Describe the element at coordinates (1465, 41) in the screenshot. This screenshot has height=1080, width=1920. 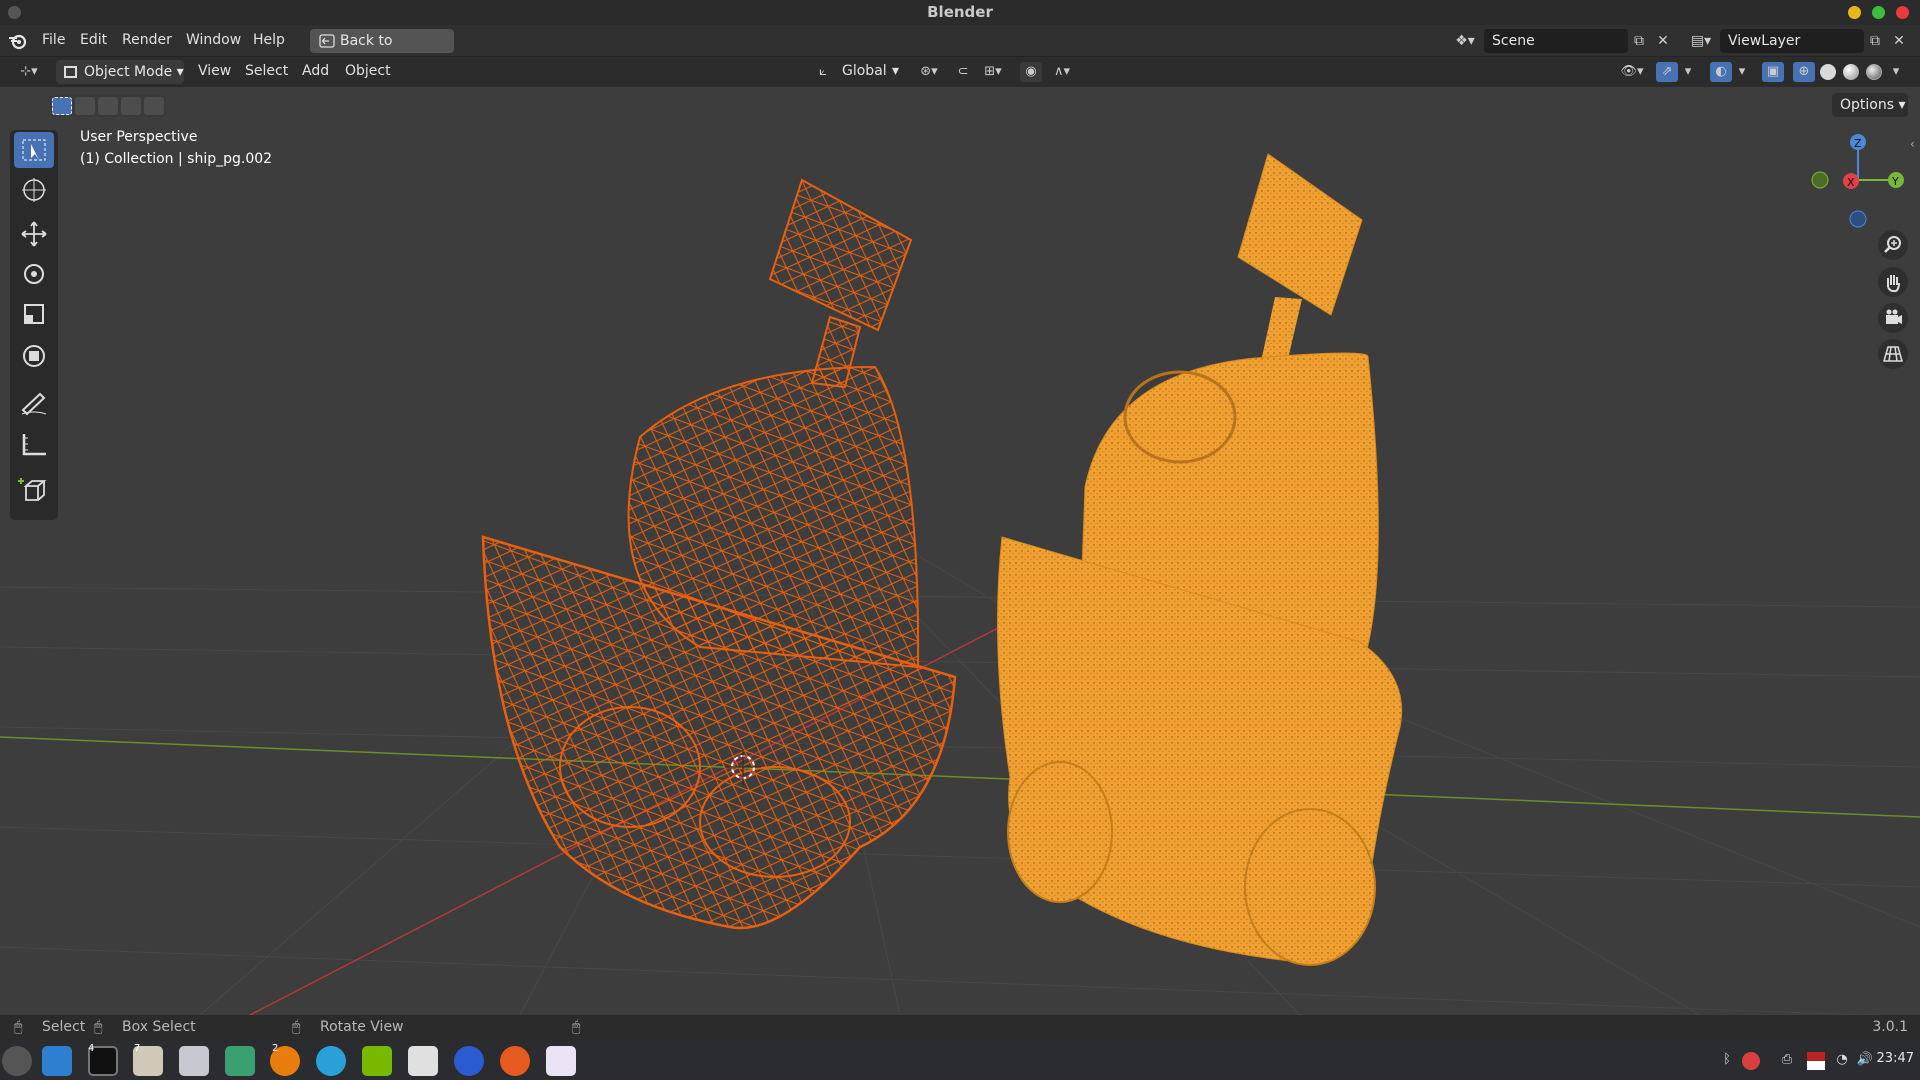
I see `scene-selector-icon: ❖▾` at that location.